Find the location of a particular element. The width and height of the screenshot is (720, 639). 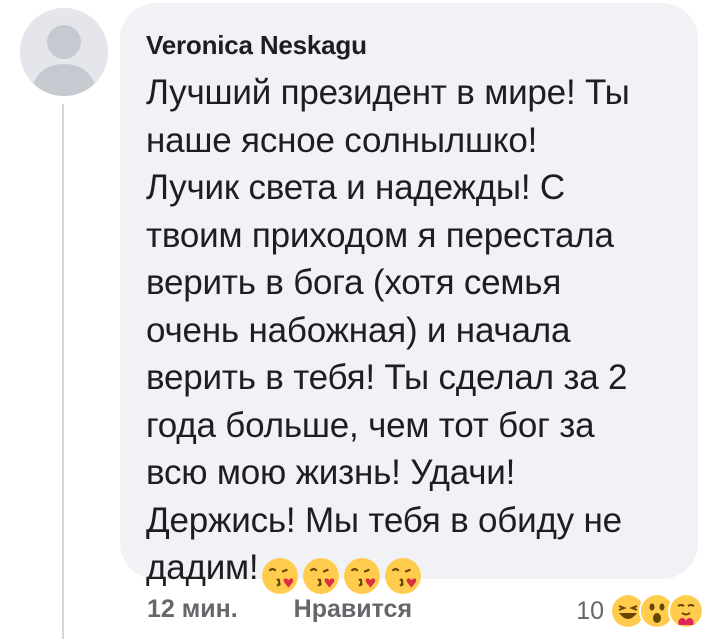

like-button: Нравится is located at coordinates (353, 609).